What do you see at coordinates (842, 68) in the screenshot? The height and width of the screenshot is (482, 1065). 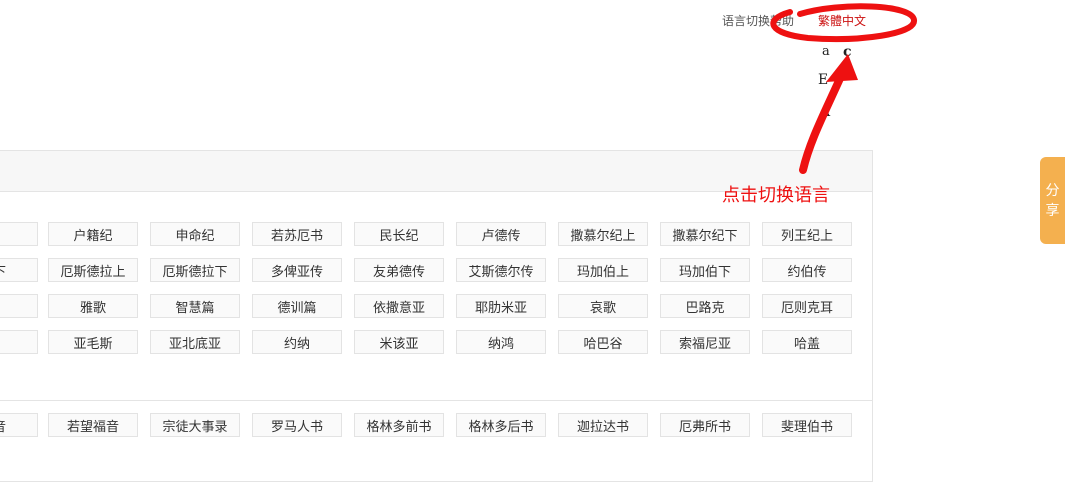 I see `arrow-head-icon` at bounding box center [842, 68].